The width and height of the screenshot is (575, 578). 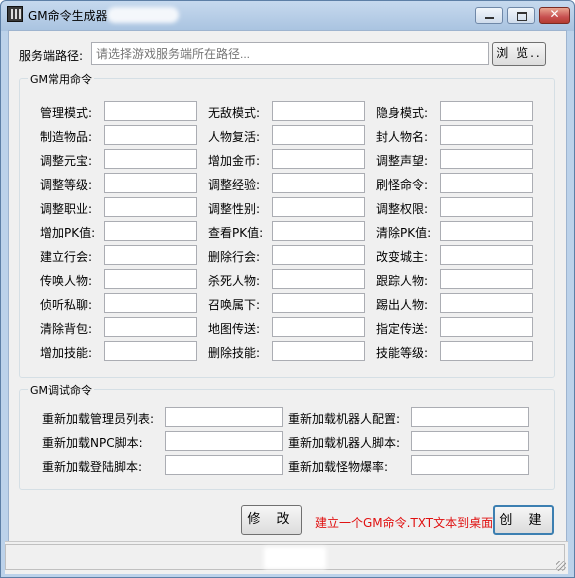 What do you see at coordinates (234, 353) in the screenshot?
I see `common-command-label: 删除技能:` at bounding box center [234, 353].